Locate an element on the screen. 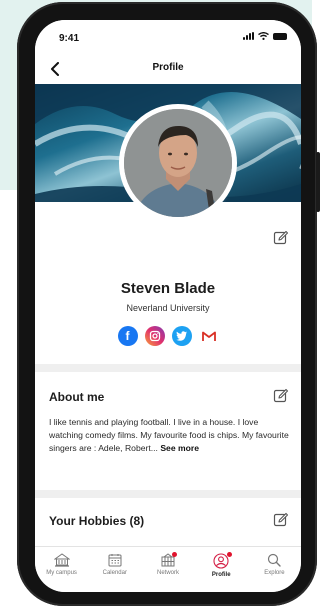  signal-icon is located at coordinates (248, 36).